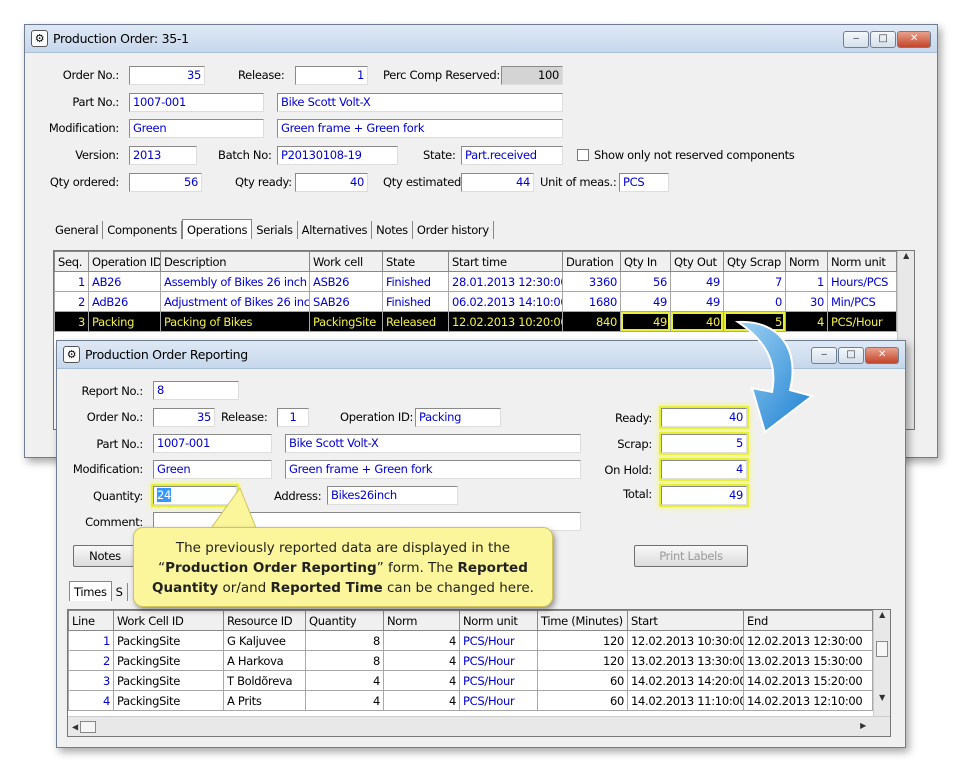  I want to click on tab-notes: Notes, so click(392, 230).